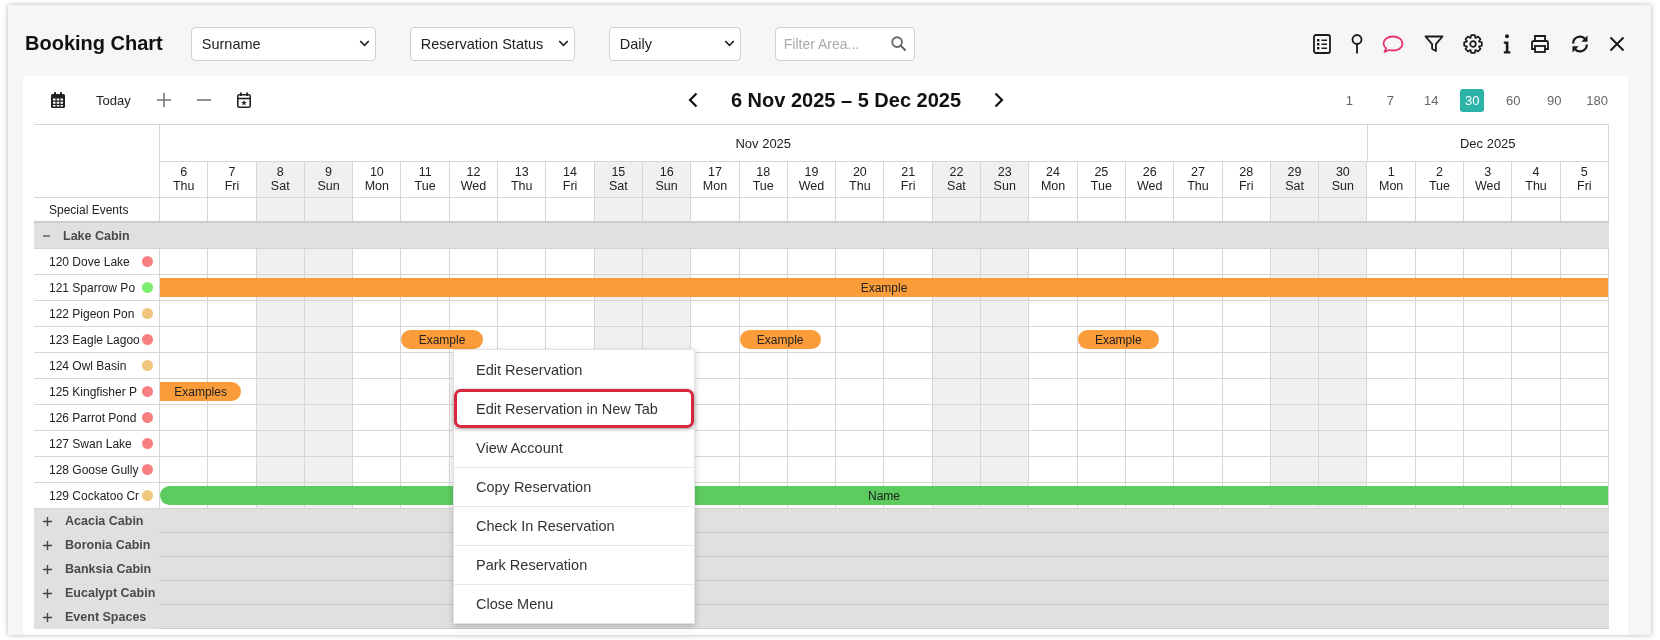 This screenshot has width=1660, height=640. I want to click on menu-item: Copy Reservation, so click(574, 486).